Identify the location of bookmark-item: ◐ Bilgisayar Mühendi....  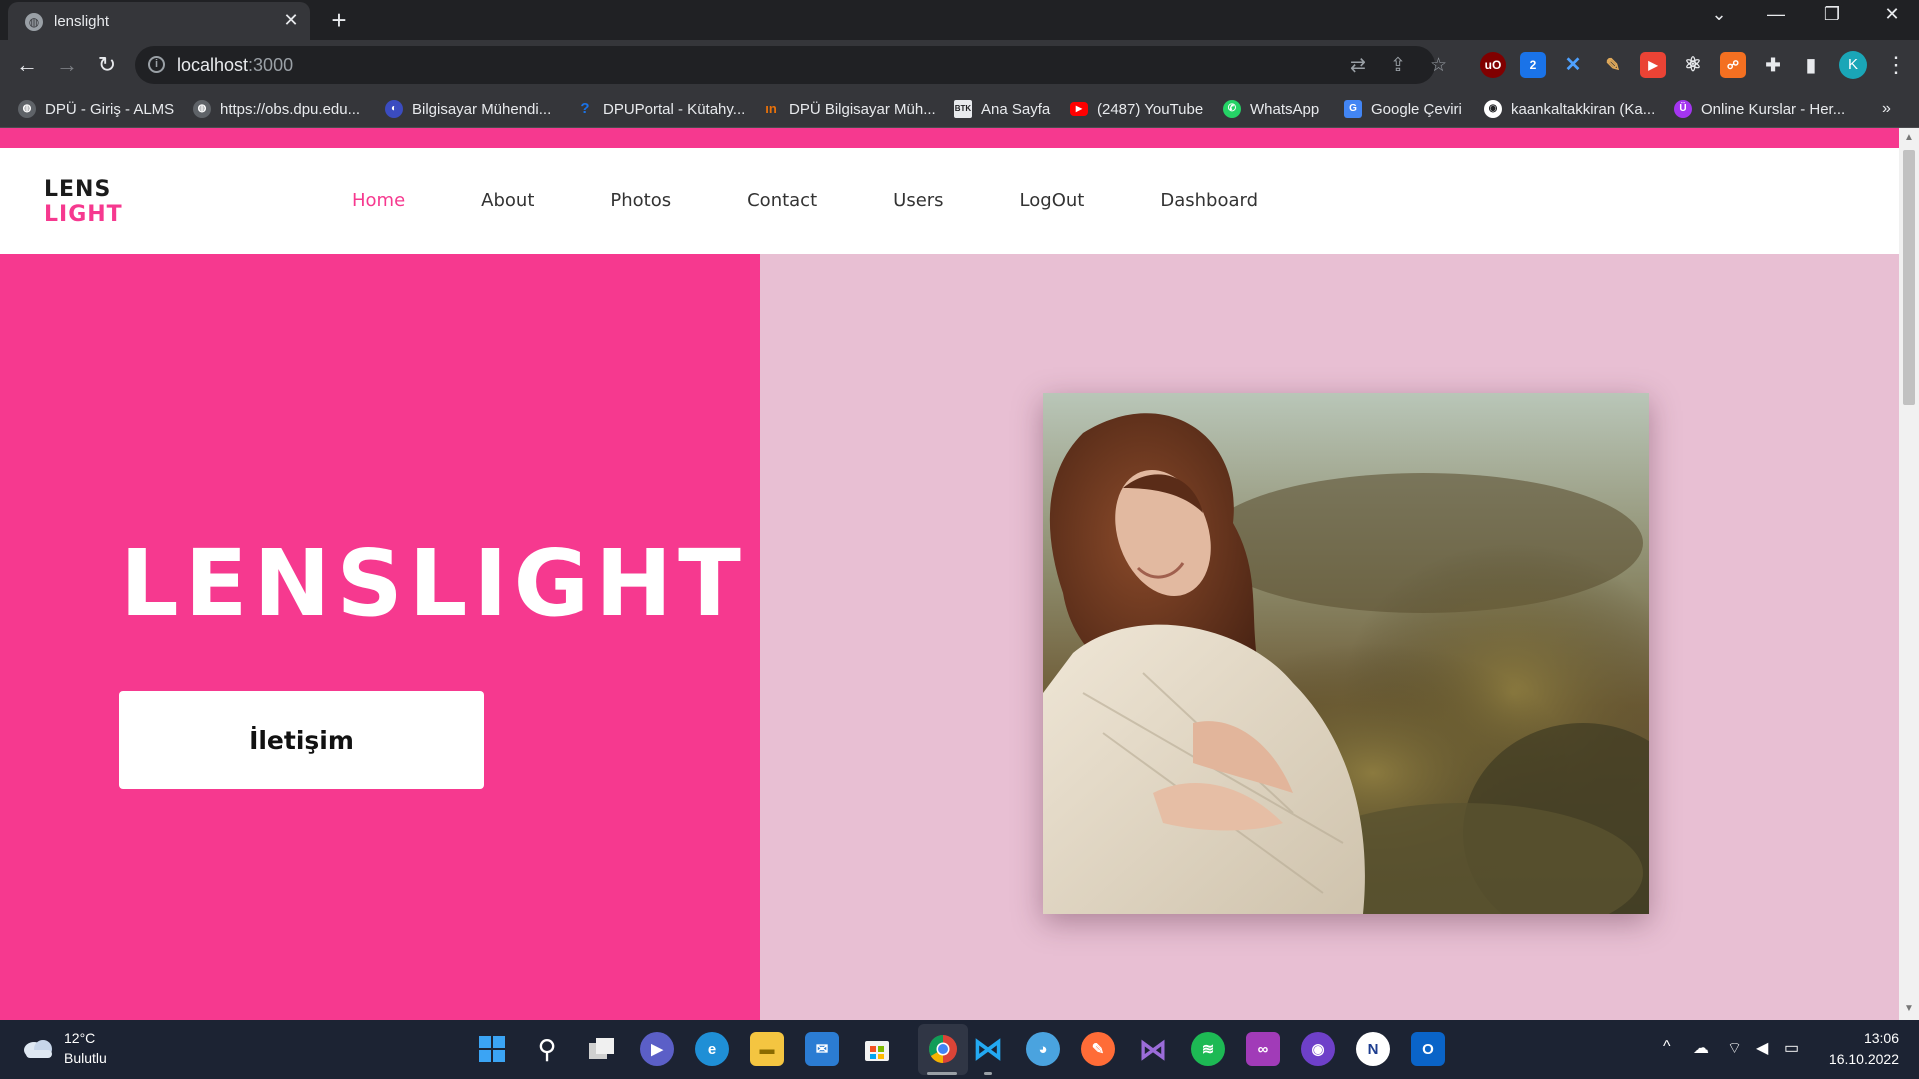
(468, 109).